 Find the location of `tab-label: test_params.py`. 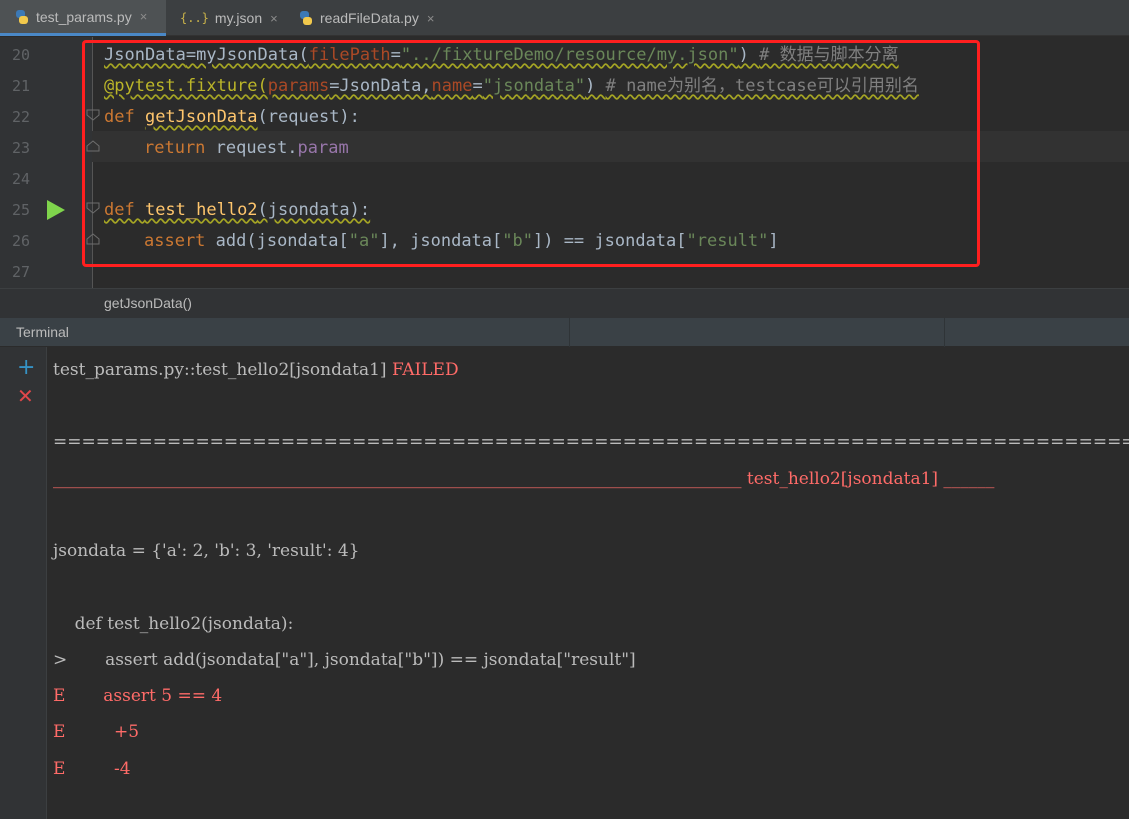

tab-label: test_params.py is located at coordinates (84, 16).